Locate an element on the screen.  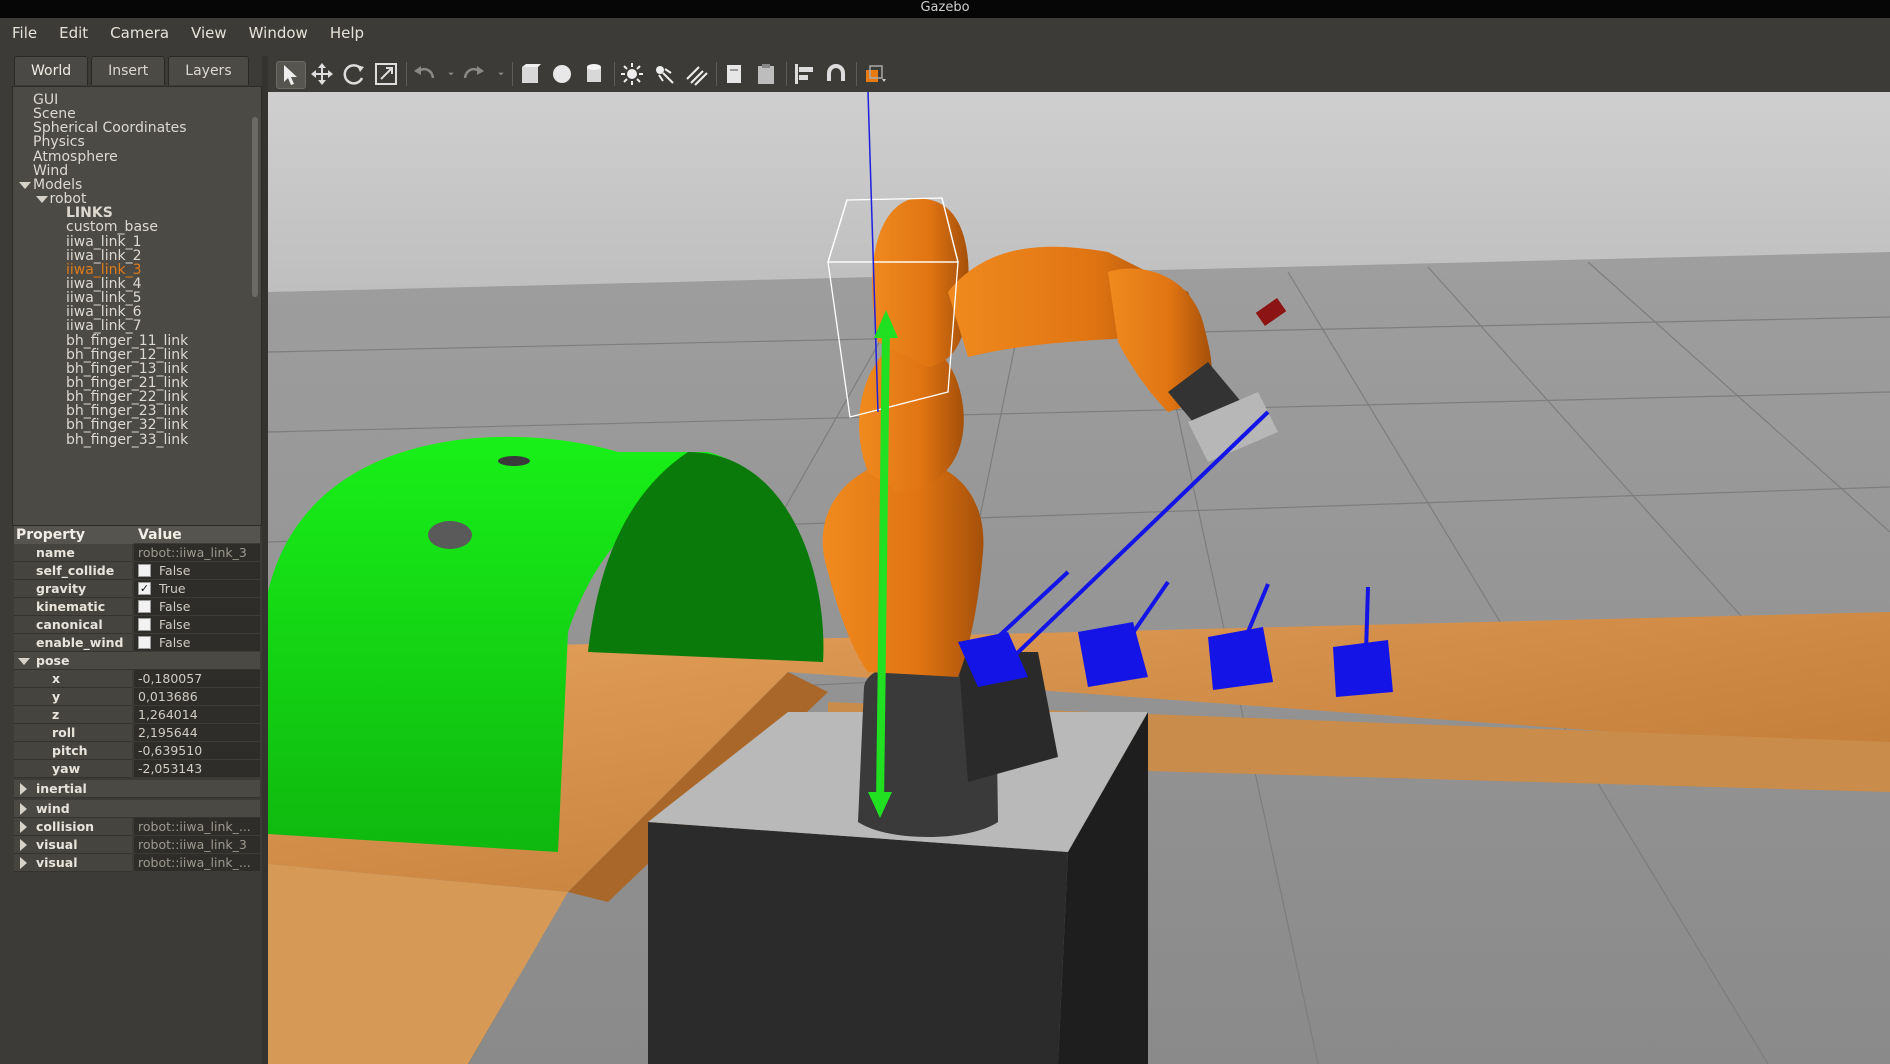
property-row-self_collide: self_collide False is located at coordinates (137, 571).